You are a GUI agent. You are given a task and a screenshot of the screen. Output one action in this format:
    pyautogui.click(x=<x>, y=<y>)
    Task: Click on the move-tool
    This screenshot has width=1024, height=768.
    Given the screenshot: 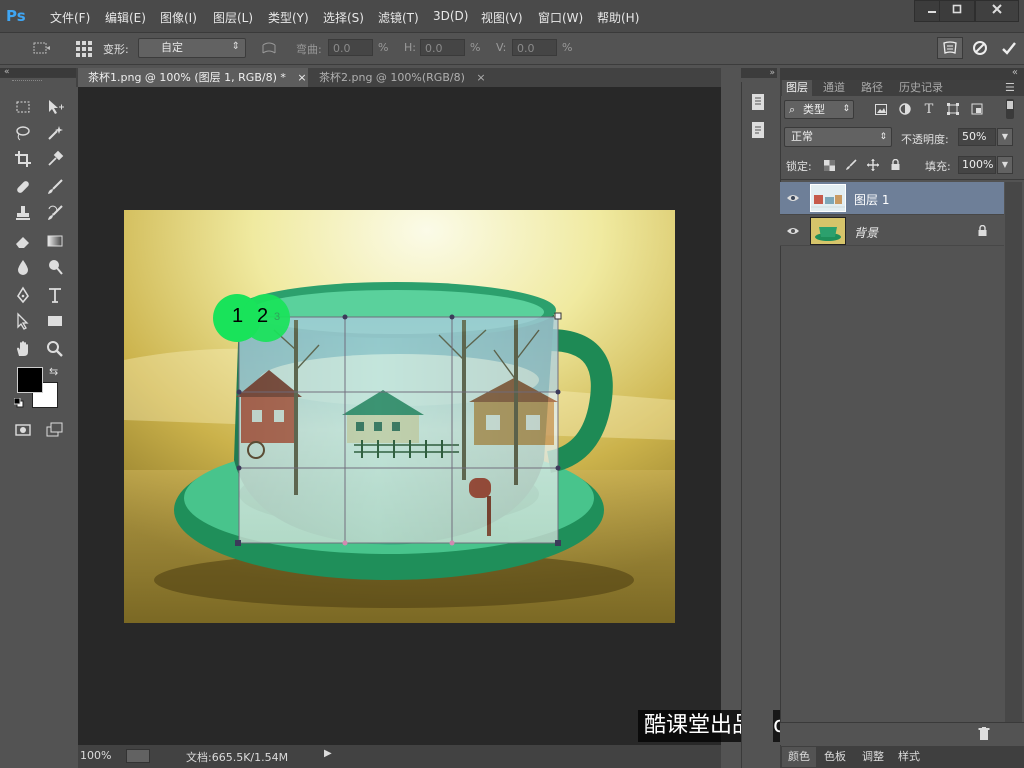 What is the action you would take?
    pyautogui.click(x=55, y=107)
    